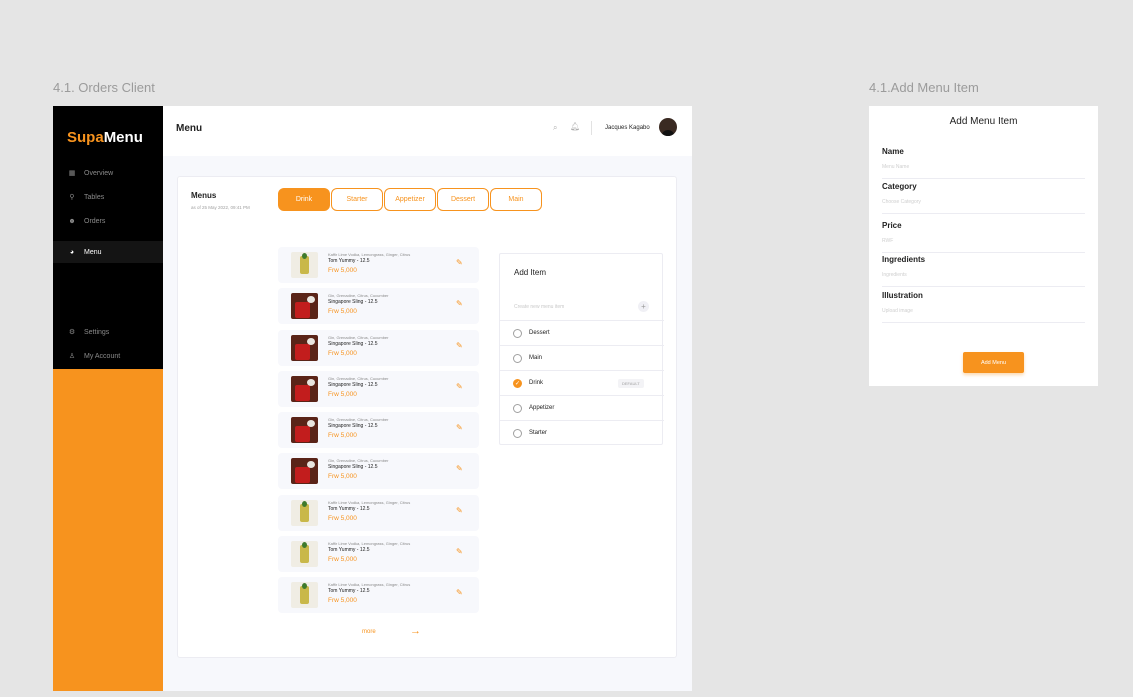  I want to click on tab-drink: Drink, so click(304, 199).